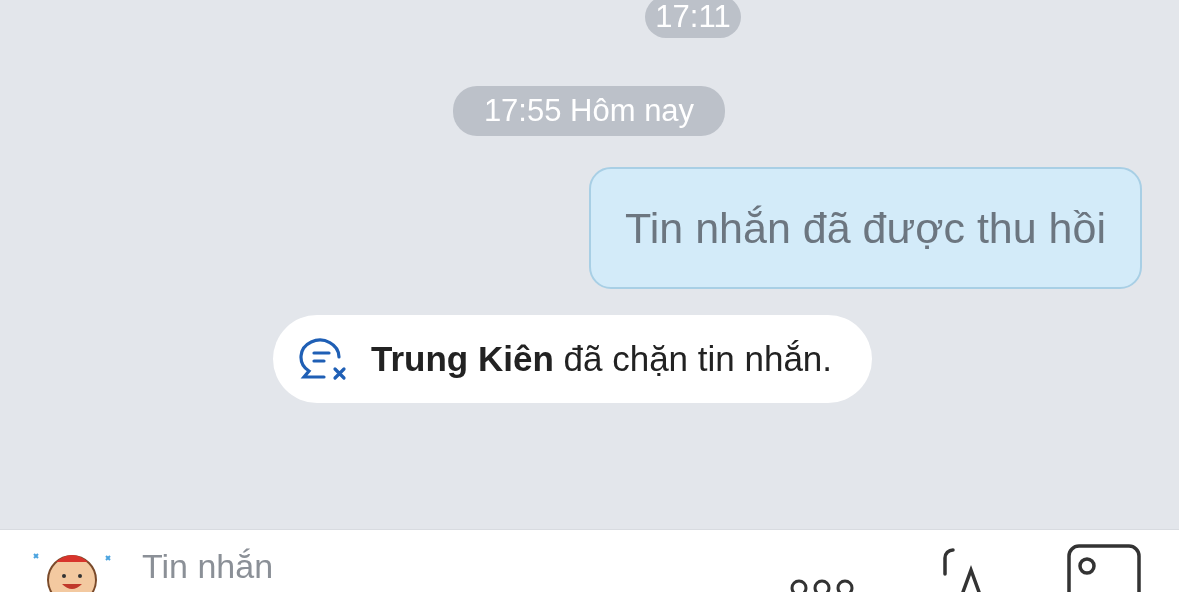  What do you see at coordinates (589, 111) in the screenshot?
I see `timestamp: 17:55 Hôm nay` at bounding box center [589, 111].